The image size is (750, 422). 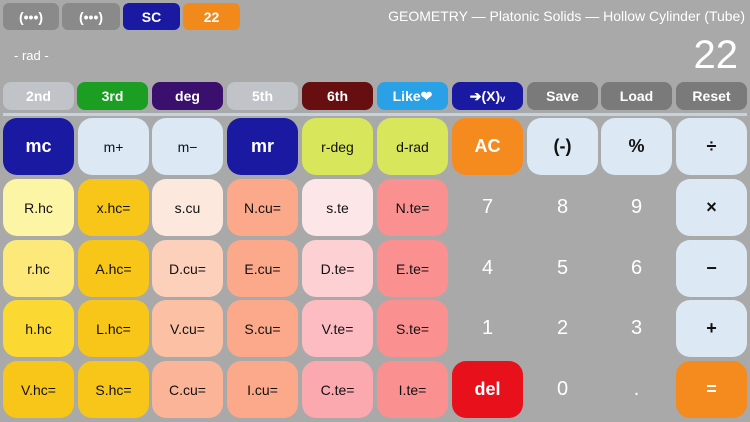 I want to click on key-0-4: r-deg, so click(x=337, y=146).